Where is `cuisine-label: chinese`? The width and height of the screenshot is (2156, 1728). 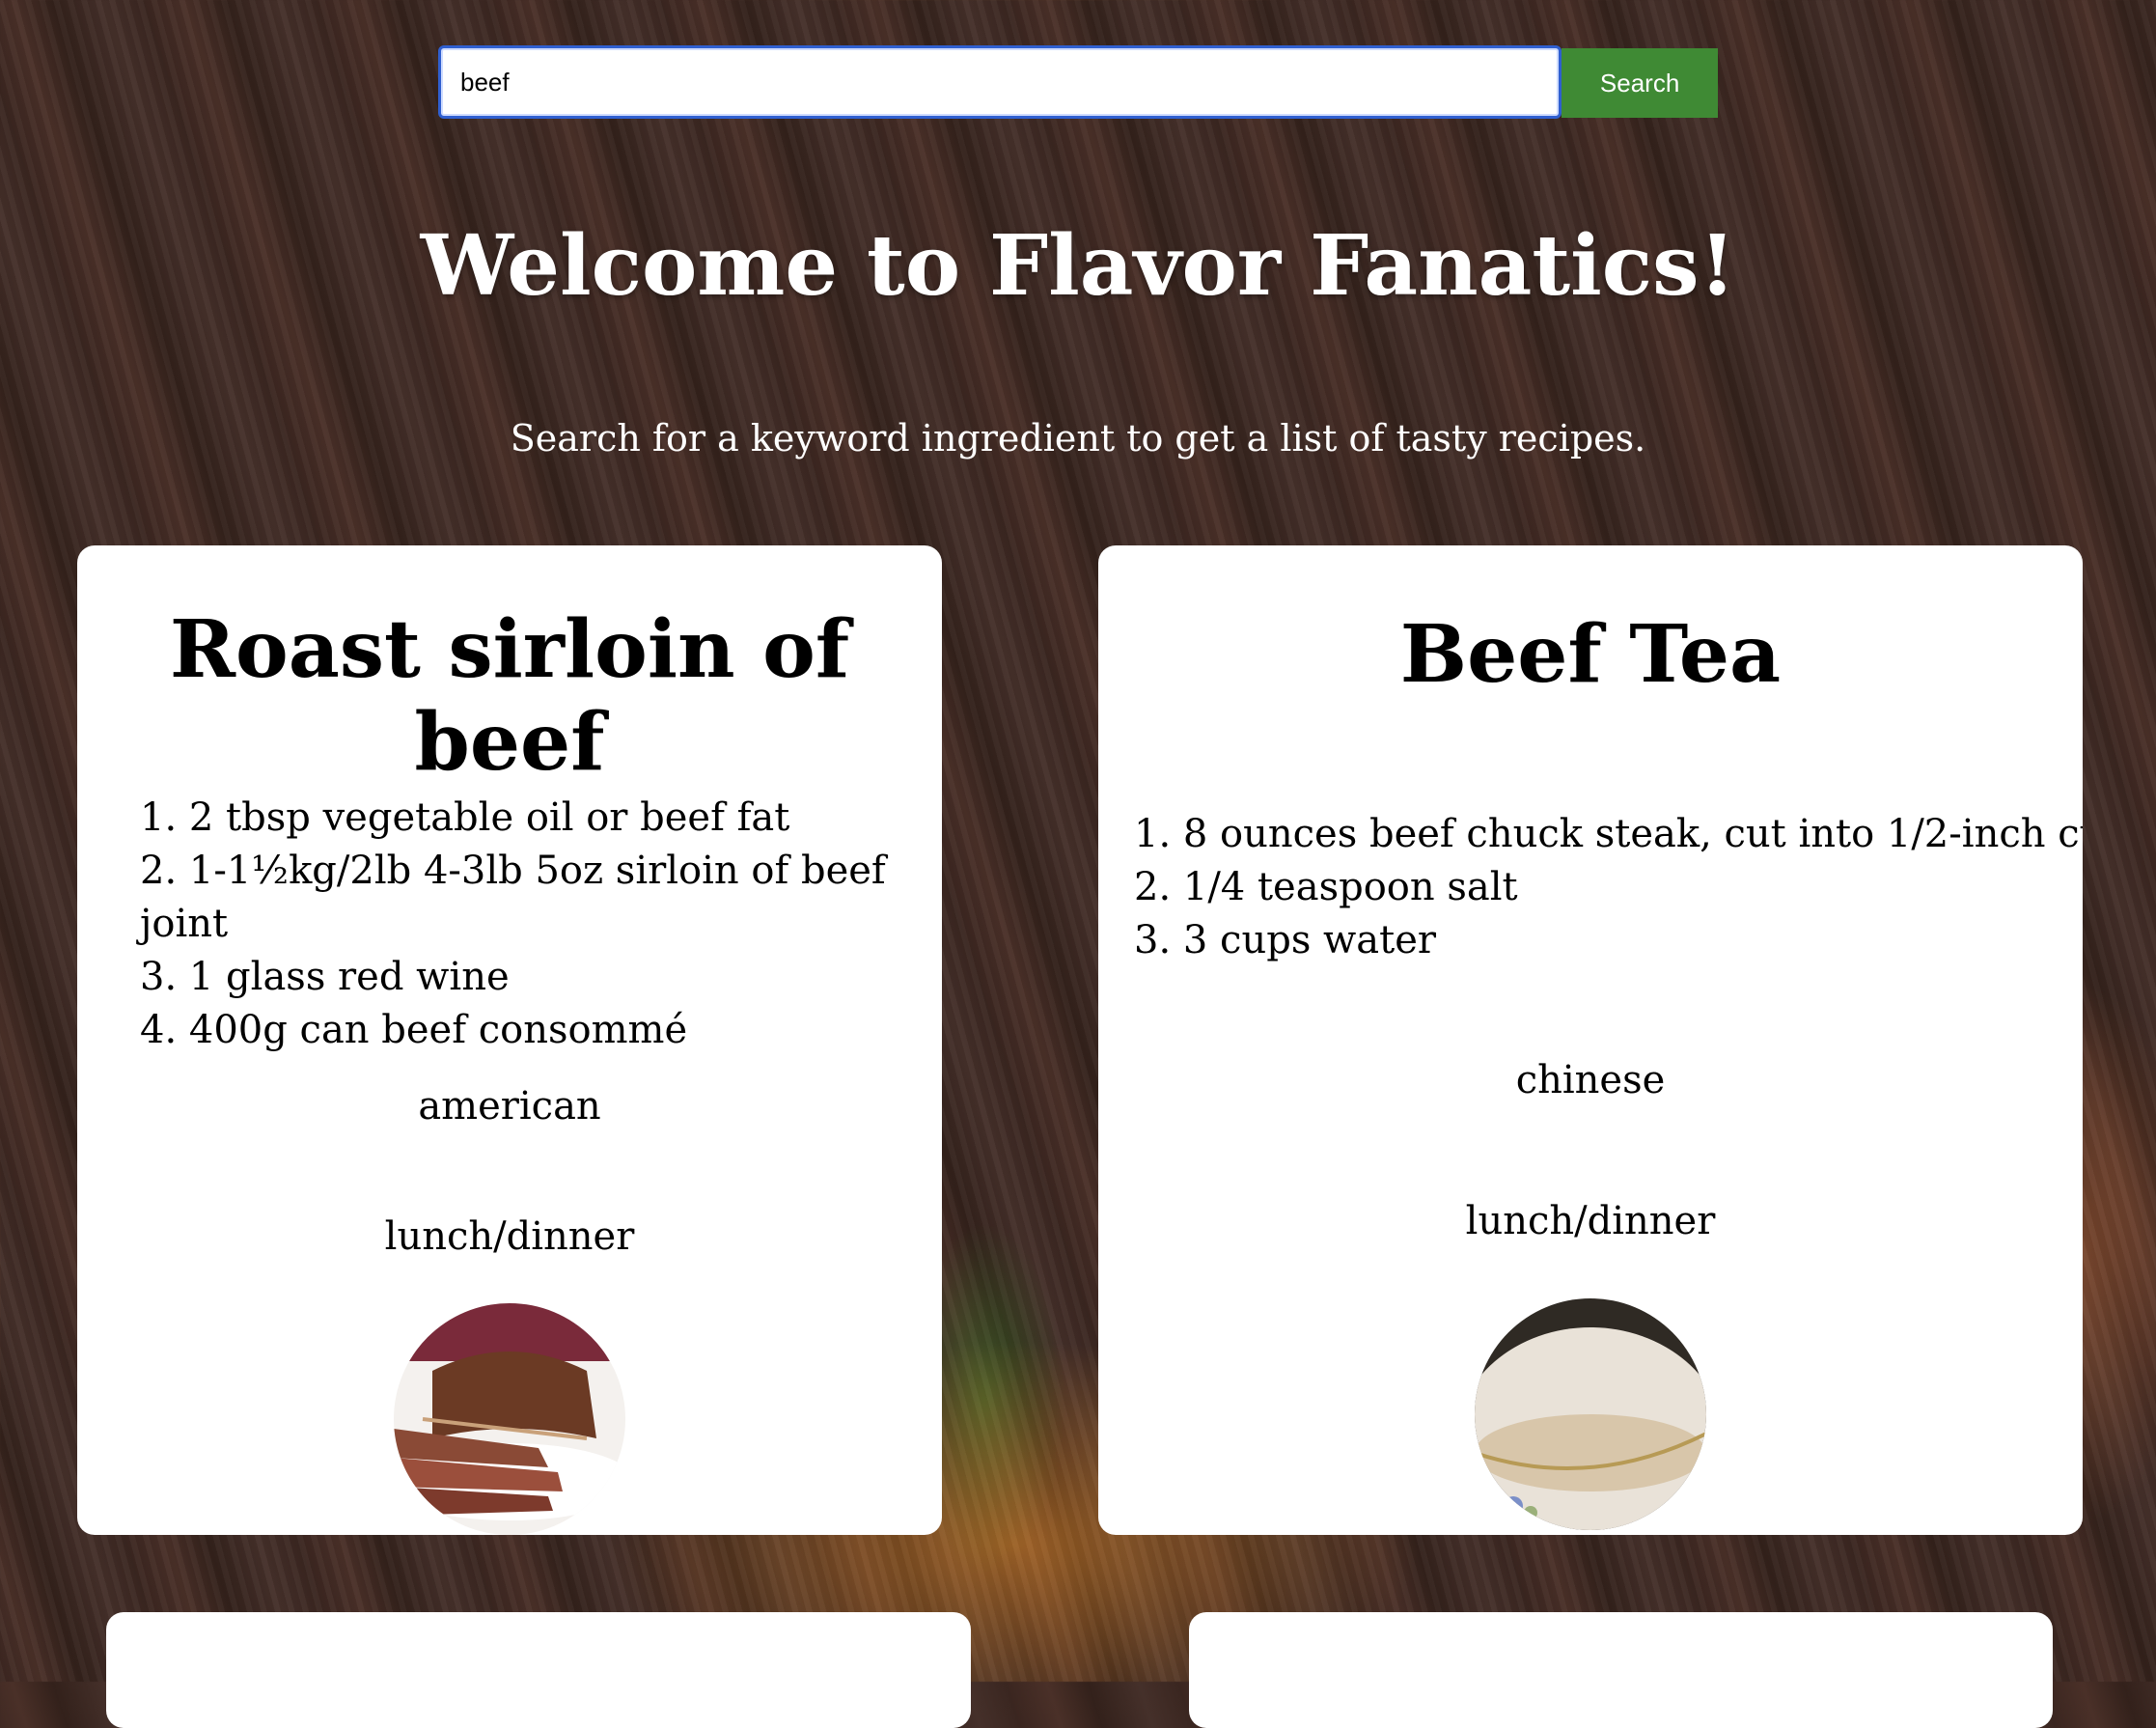
cuisine-label: chinese is located at coordinates (1590, 1080).